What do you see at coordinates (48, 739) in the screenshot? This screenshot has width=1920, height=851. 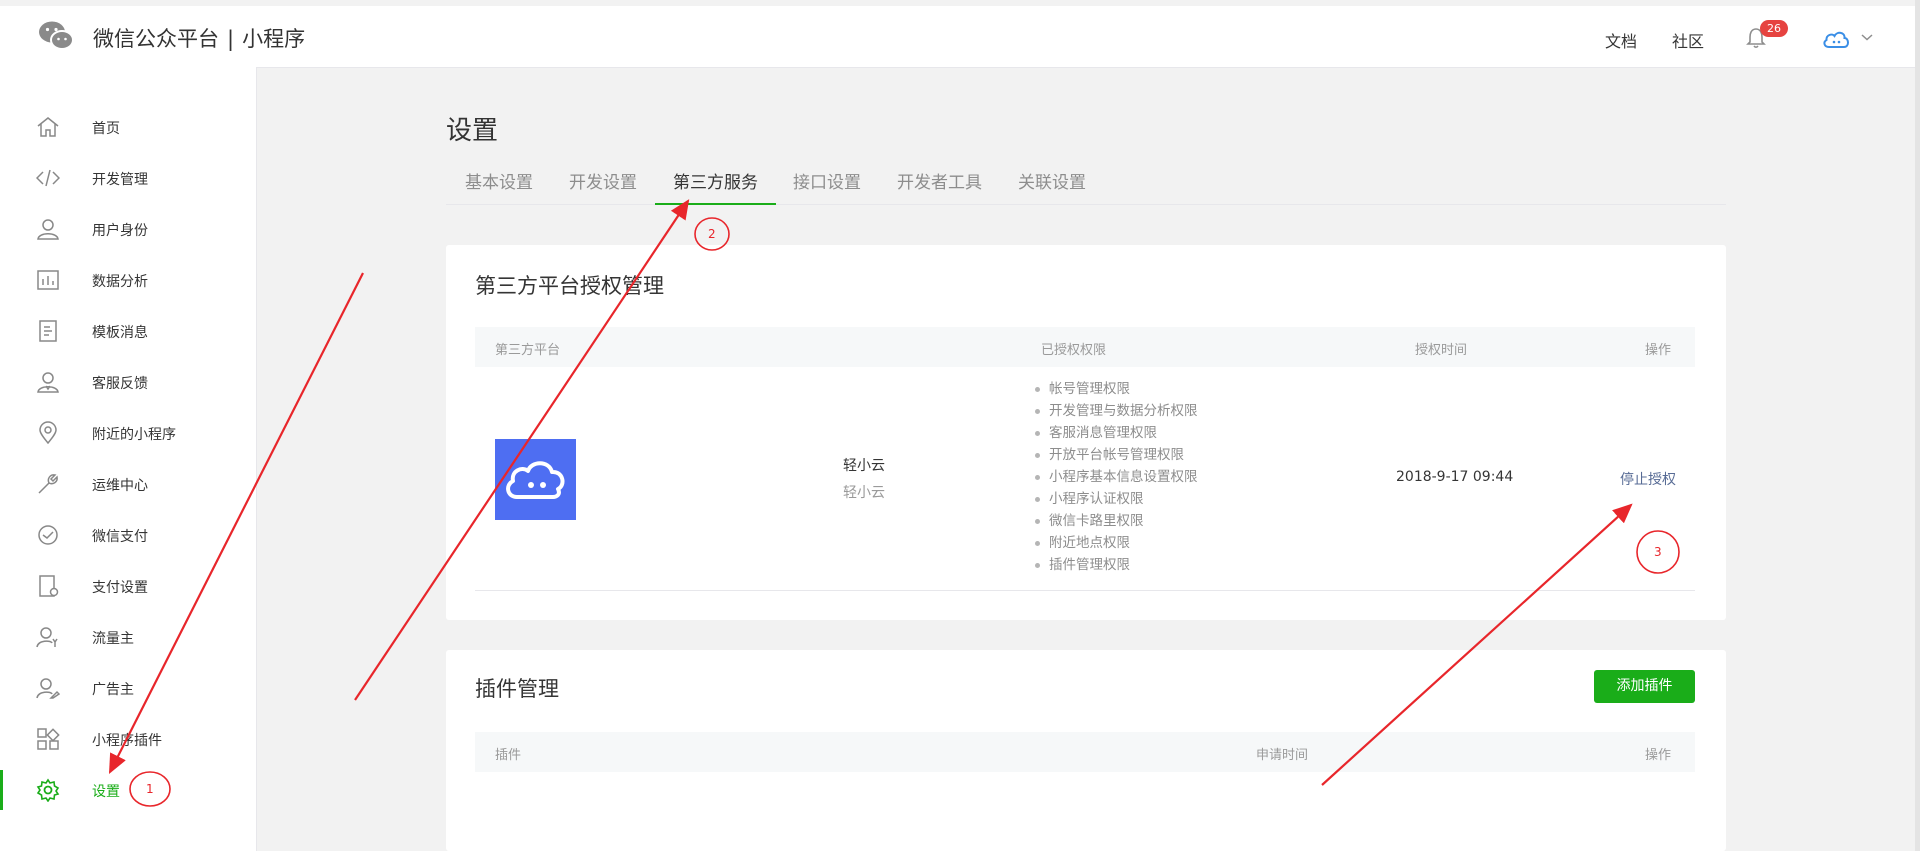 I see `plugin-icon` at bounding box center [48, 739].